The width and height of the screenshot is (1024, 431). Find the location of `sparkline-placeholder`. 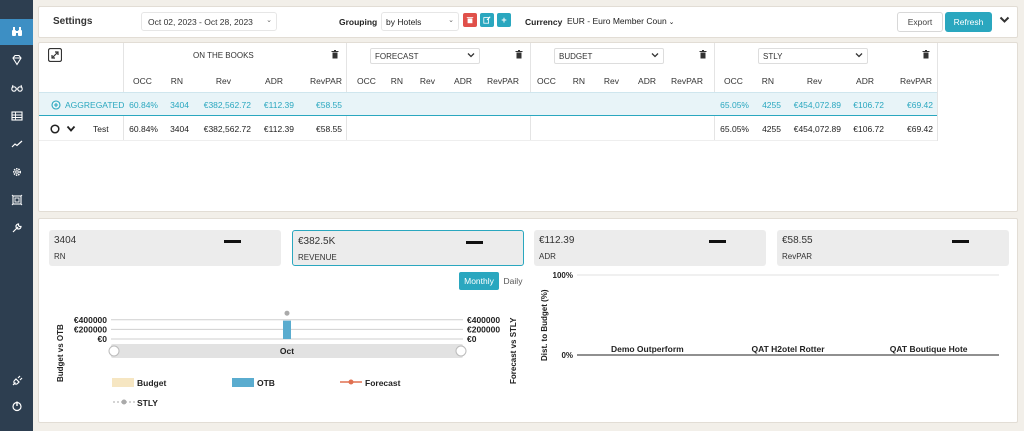

sparkline-placeholder is located at coordinates (717, 241).